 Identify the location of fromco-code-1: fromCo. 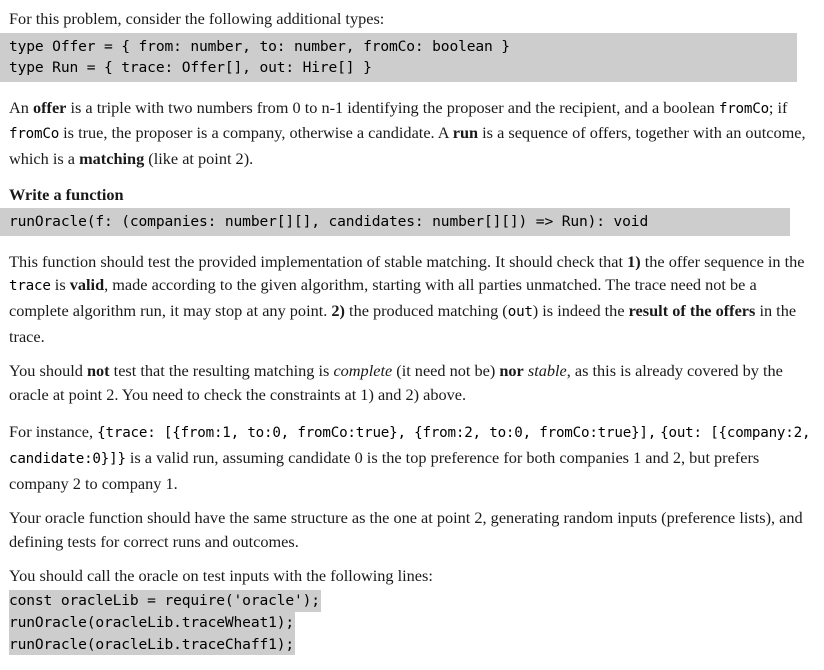
(743, 108).